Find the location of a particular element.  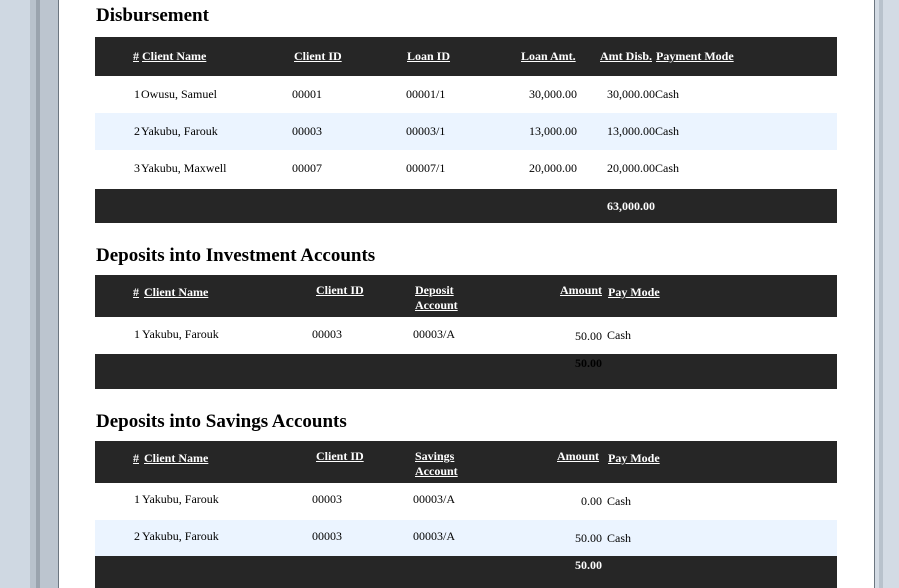

header-loan-amt: Loan Amt. is located at coordinates (548, 56).